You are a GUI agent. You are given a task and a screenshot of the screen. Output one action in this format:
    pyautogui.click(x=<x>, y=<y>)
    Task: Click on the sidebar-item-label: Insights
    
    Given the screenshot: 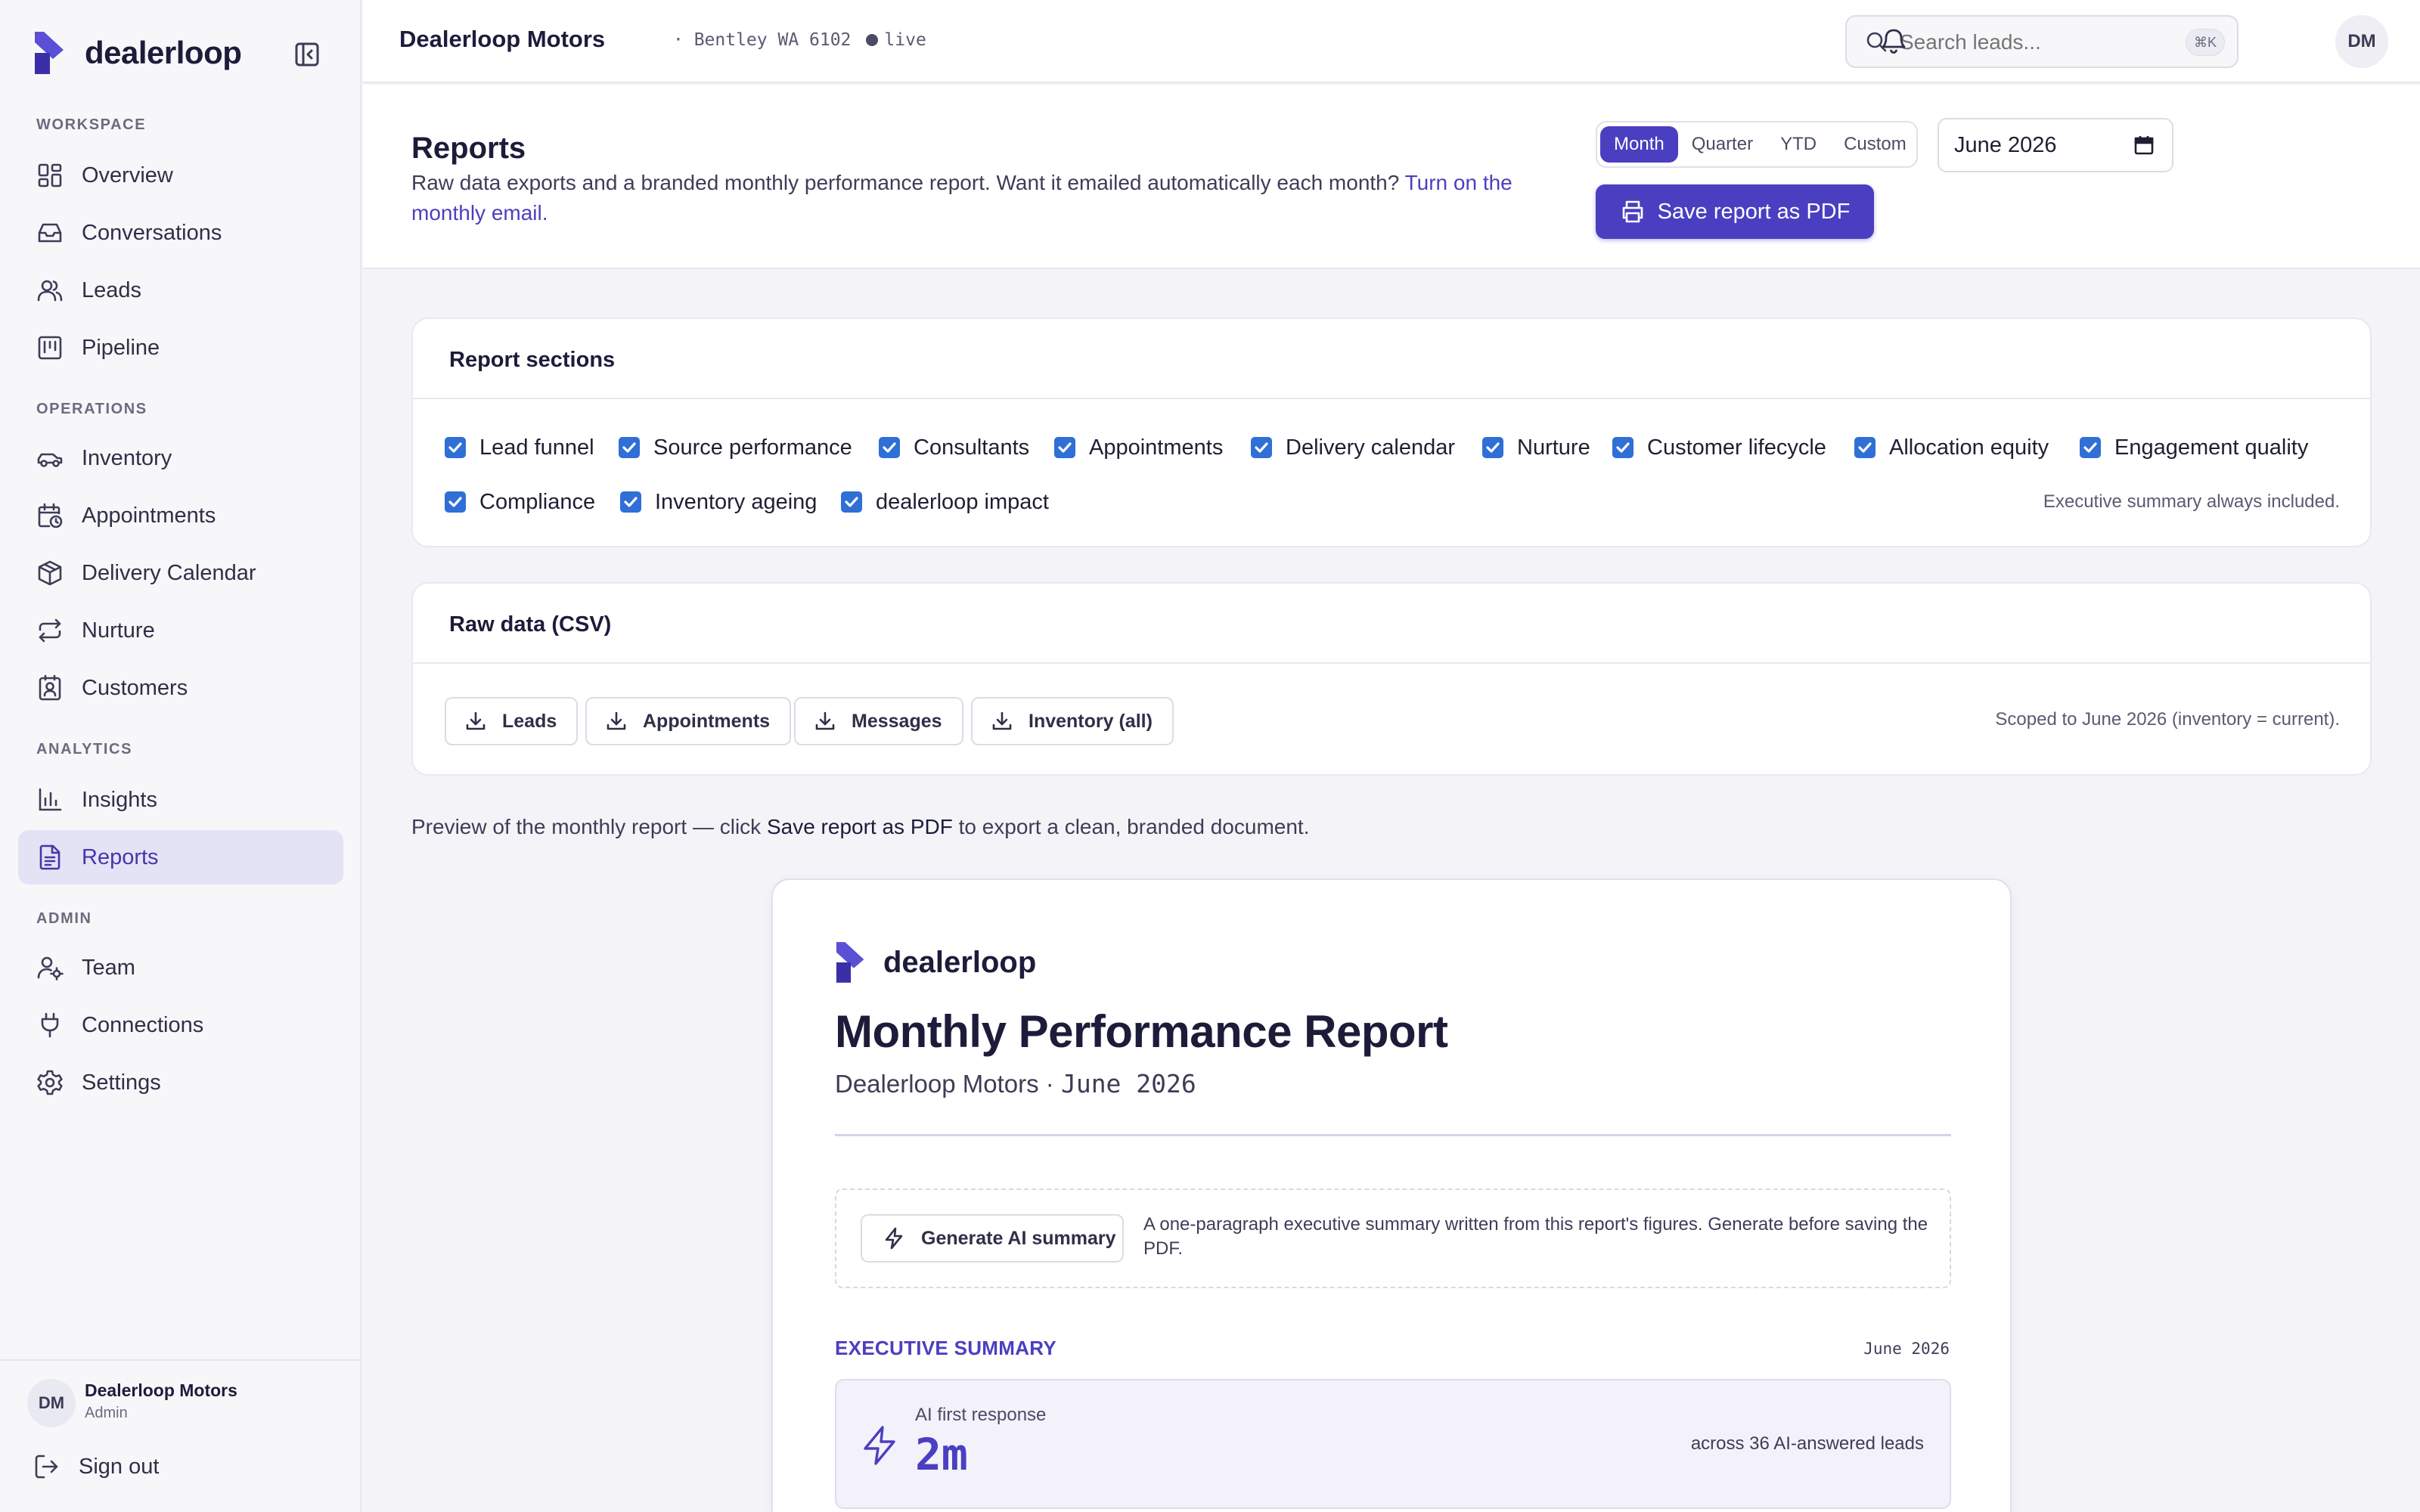 What is the action you would take?
    pyautogui.click(x=119, y=800)
    